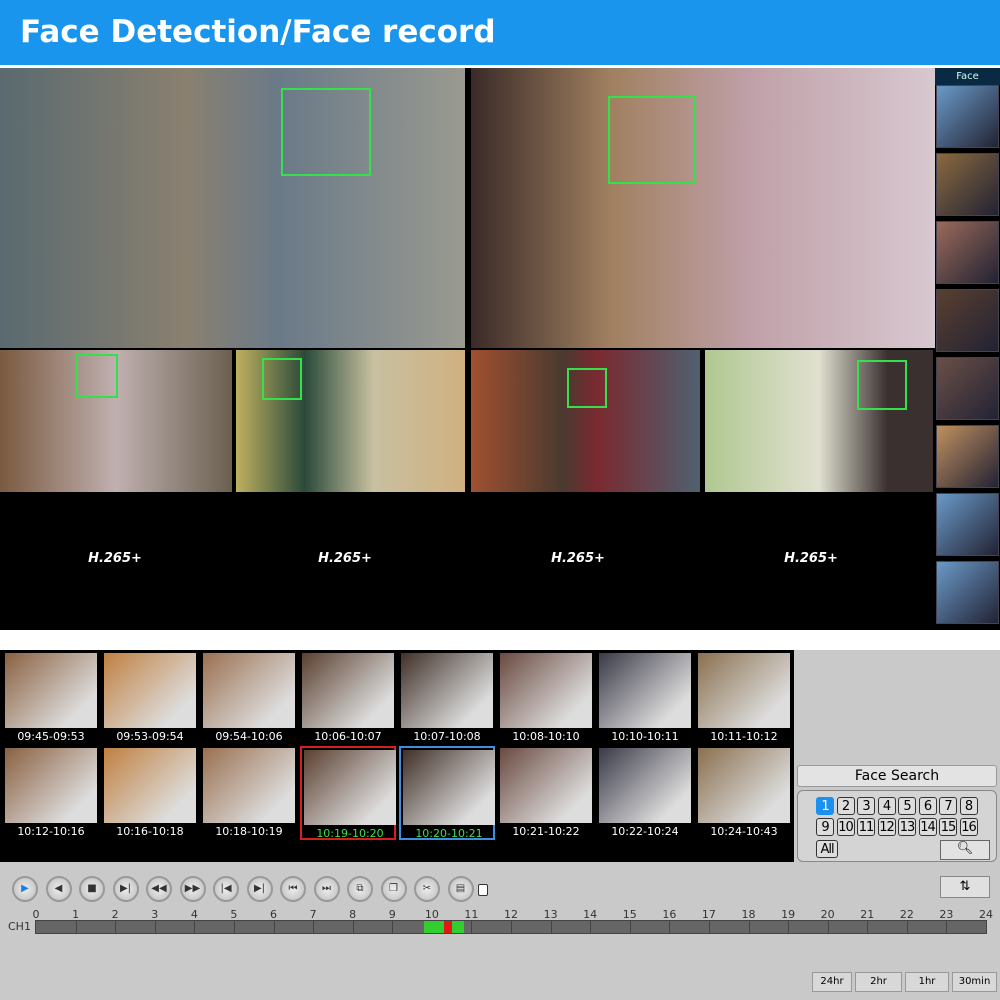 The image size is (1000, 1000). What do you see at coordinates (927, 806) in the screenshot?
I see `channel-button-6: 6` at bounding box center [927, 806].